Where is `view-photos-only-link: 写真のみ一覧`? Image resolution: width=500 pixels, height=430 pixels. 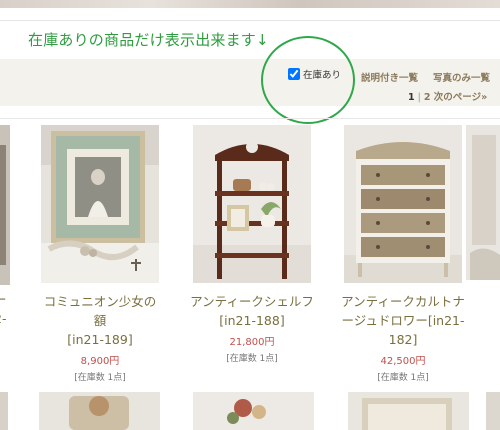
view-photos-only-link: 写真のみ一覧 is located at coordinates (461, 77).